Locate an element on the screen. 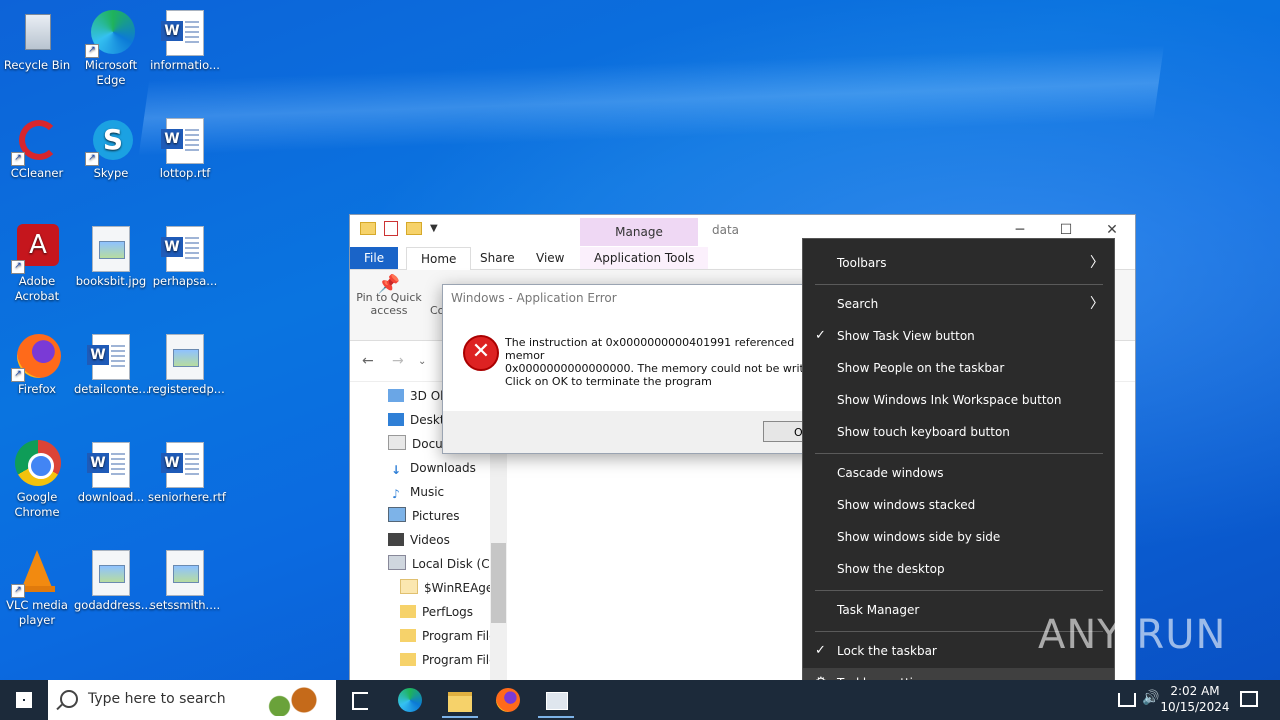 This screenshot has height=720, width=1280. dialog-instruction: Click on OK to terminate the program is located at coordinates (608, 381).